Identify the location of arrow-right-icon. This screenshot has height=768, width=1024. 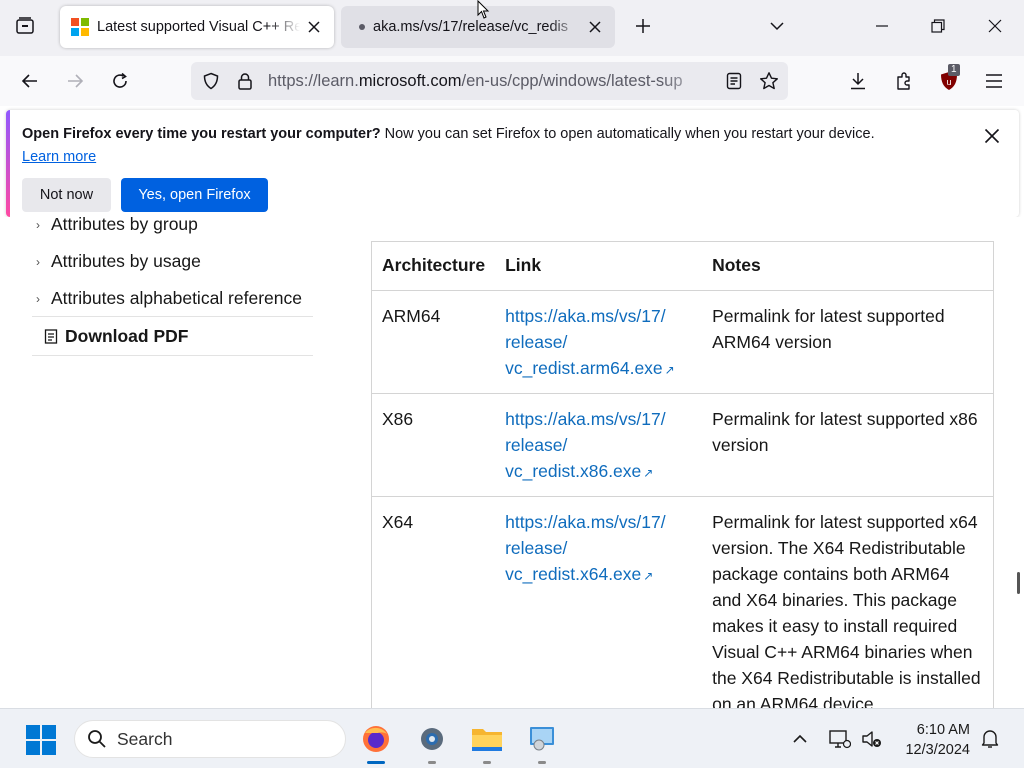
(76, 81).